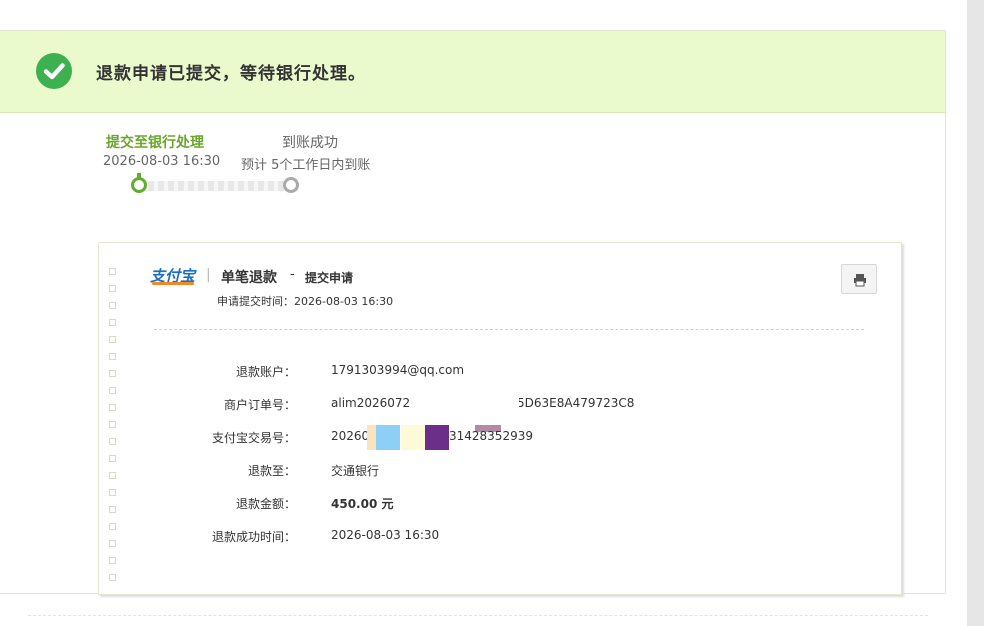  I want to click on field-refund-to: 退款至： 交通银行, so click(499, 471).